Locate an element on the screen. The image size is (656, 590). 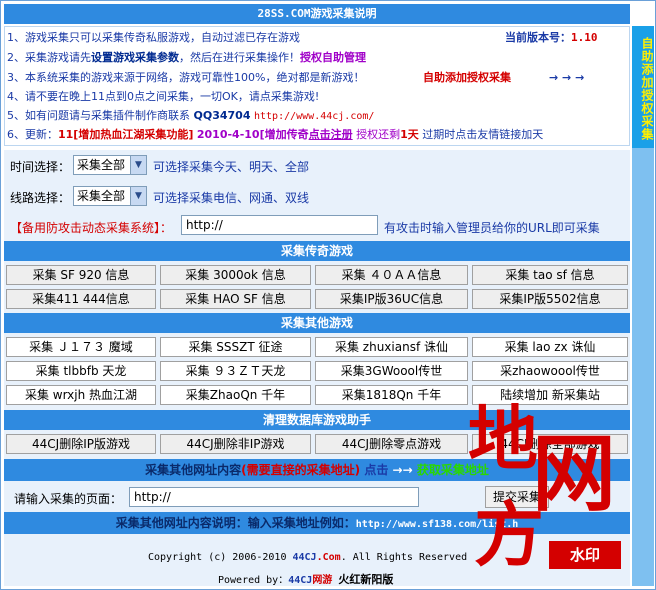
time-hint: 可选择采集今天、明天、全部 is located at coordinates (231, 167).